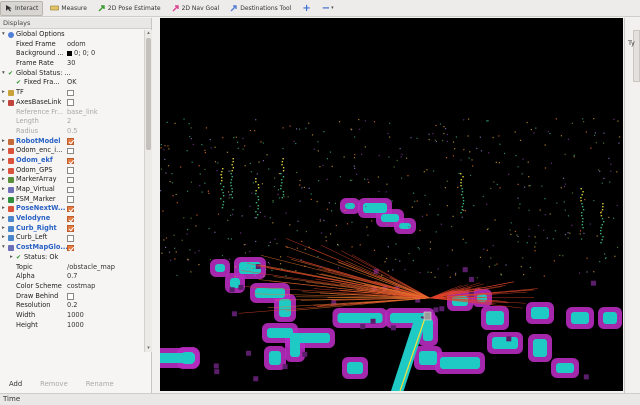 The image size is (640, 405). I want to click on display-value: 0.5, so click(72, 132).